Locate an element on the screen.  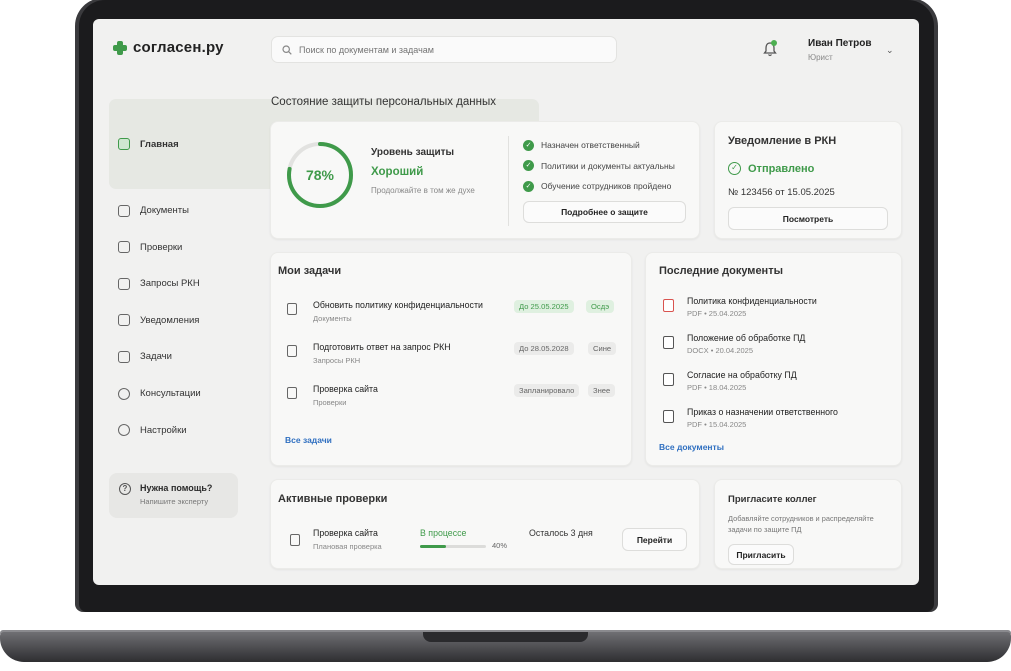
rkn-status-label: Отправлено is located at coordinates (781, 168).